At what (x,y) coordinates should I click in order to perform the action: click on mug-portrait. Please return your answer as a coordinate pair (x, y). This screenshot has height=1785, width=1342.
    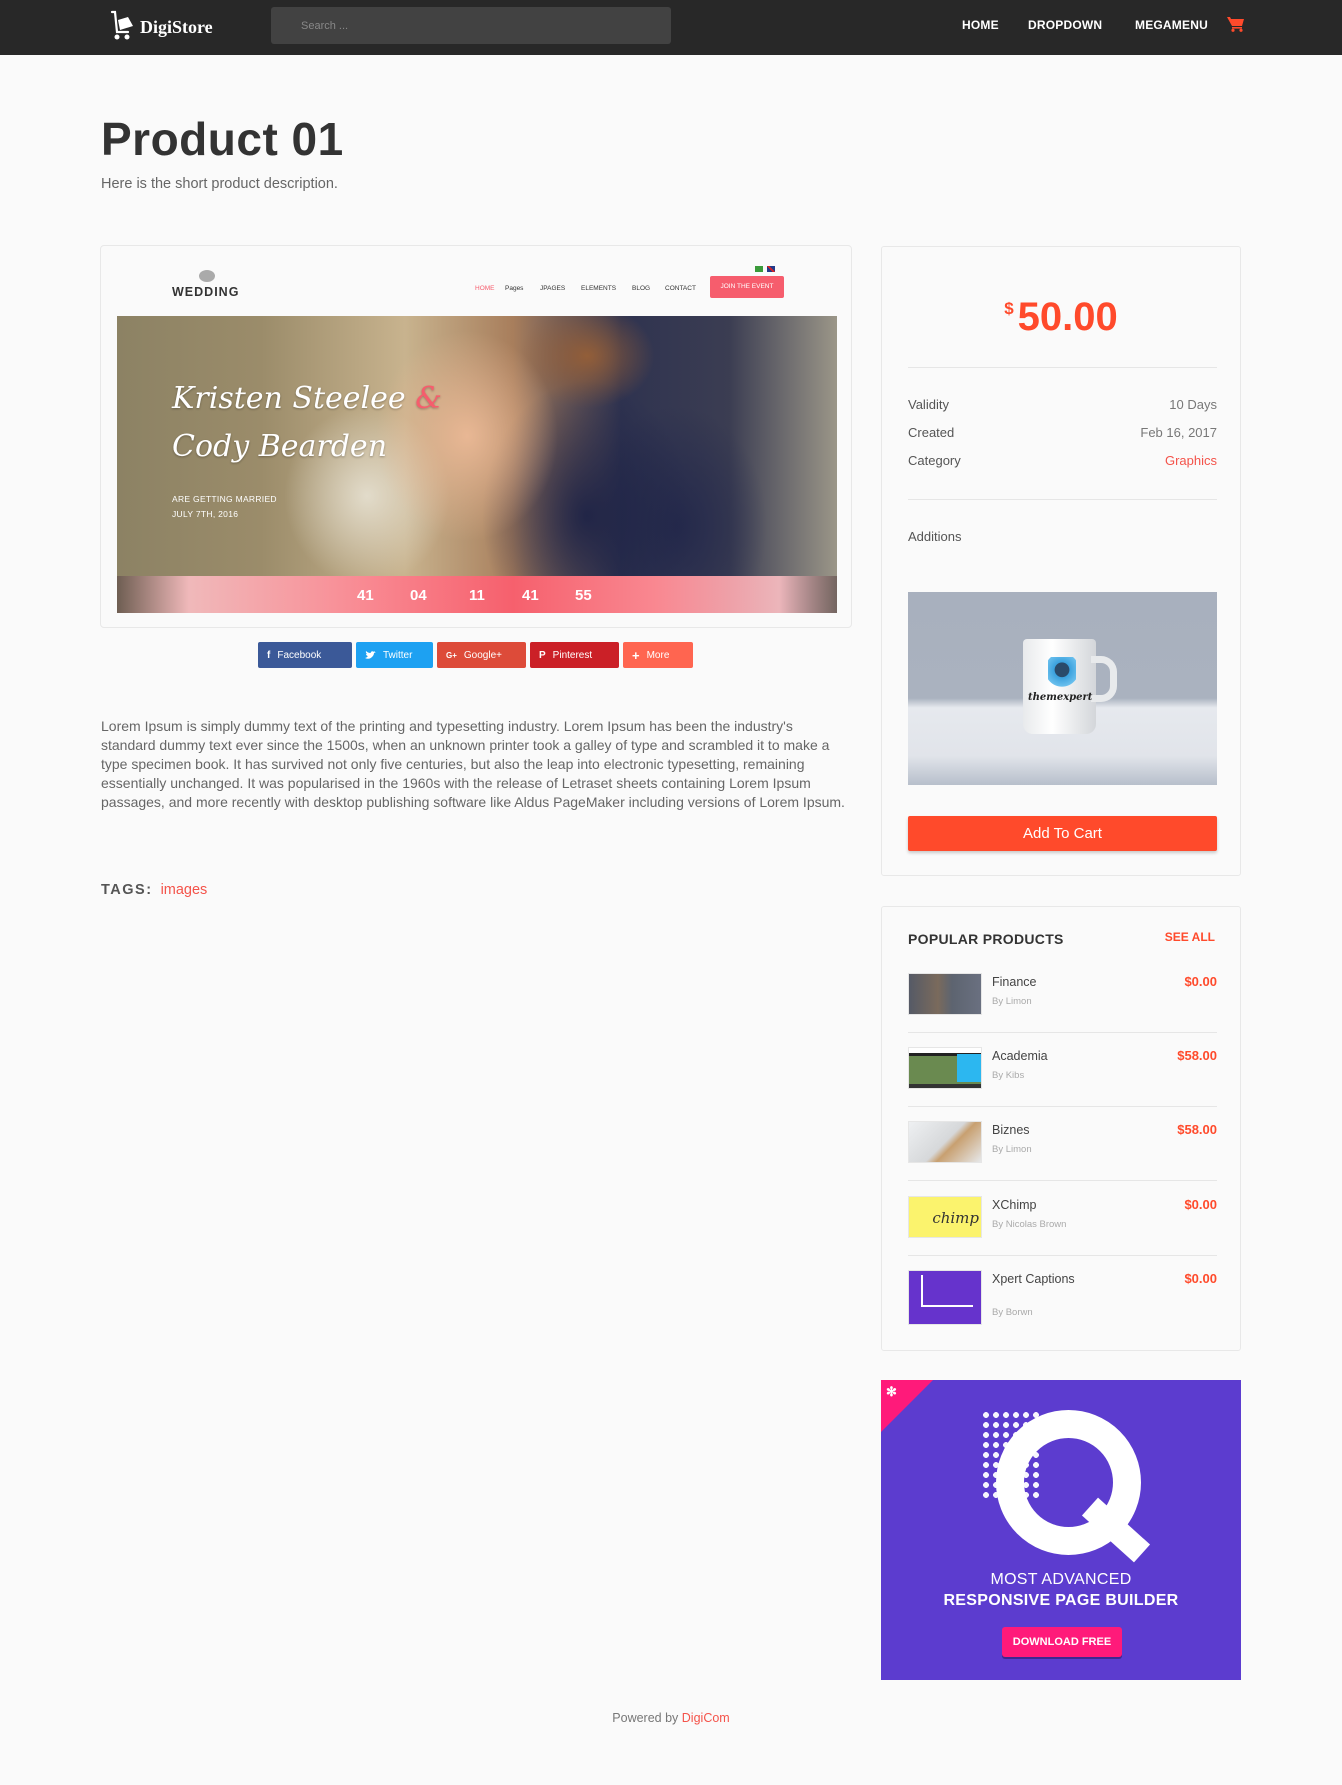
    Looking at the image, I should click on (1062, 673).